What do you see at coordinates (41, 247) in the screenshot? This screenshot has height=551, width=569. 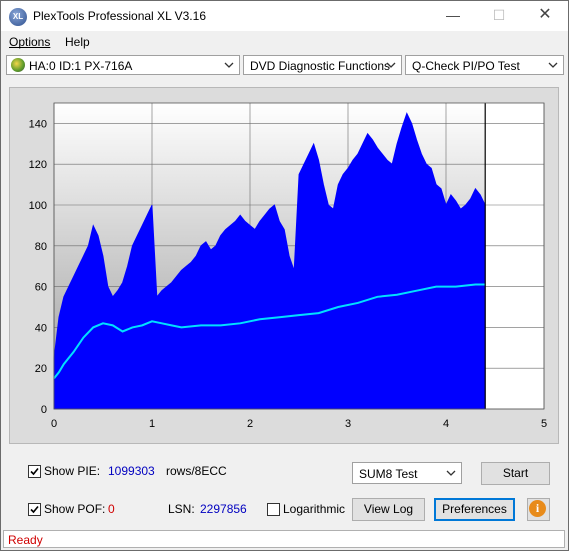 I see `y-tick-label: 80` at bounding box center [41, 247].